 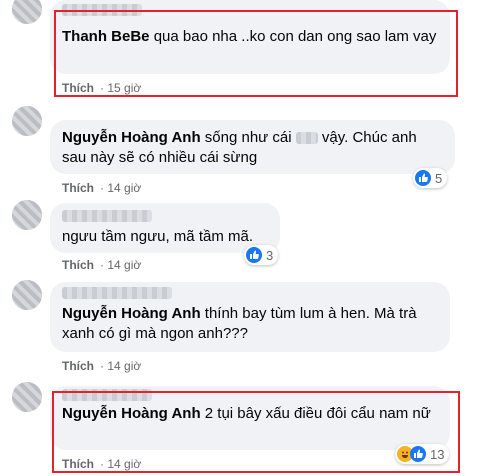 I want to click on reaction-summary: 5, so click(x=430, y=178).